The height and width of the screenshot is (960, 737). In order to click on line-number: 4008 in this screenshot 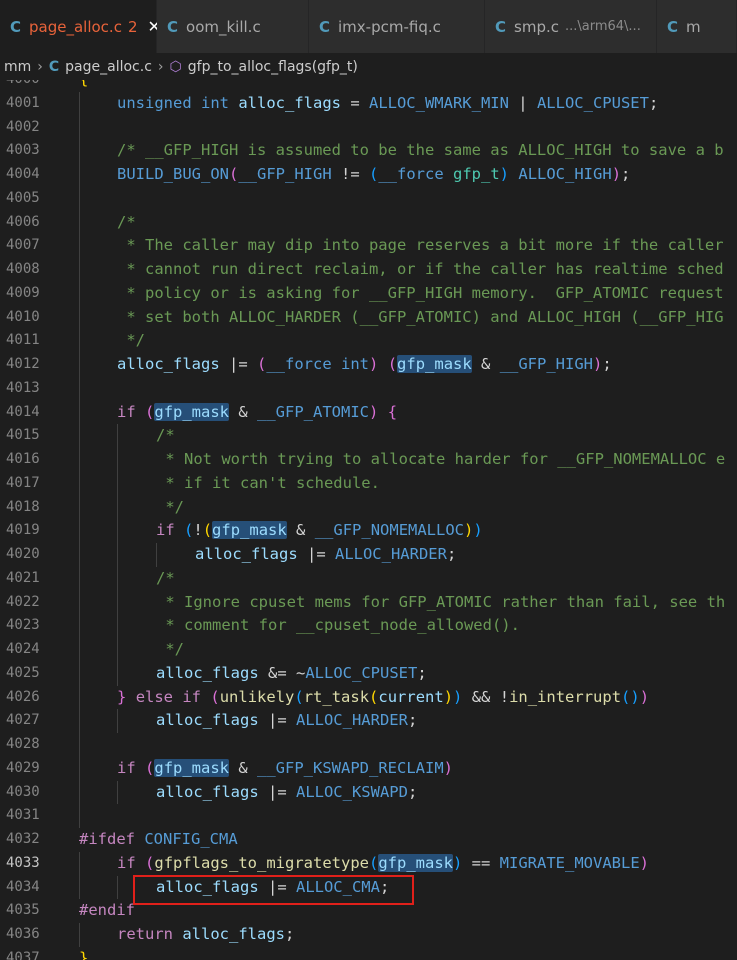, I will do `click(23, 269)`.